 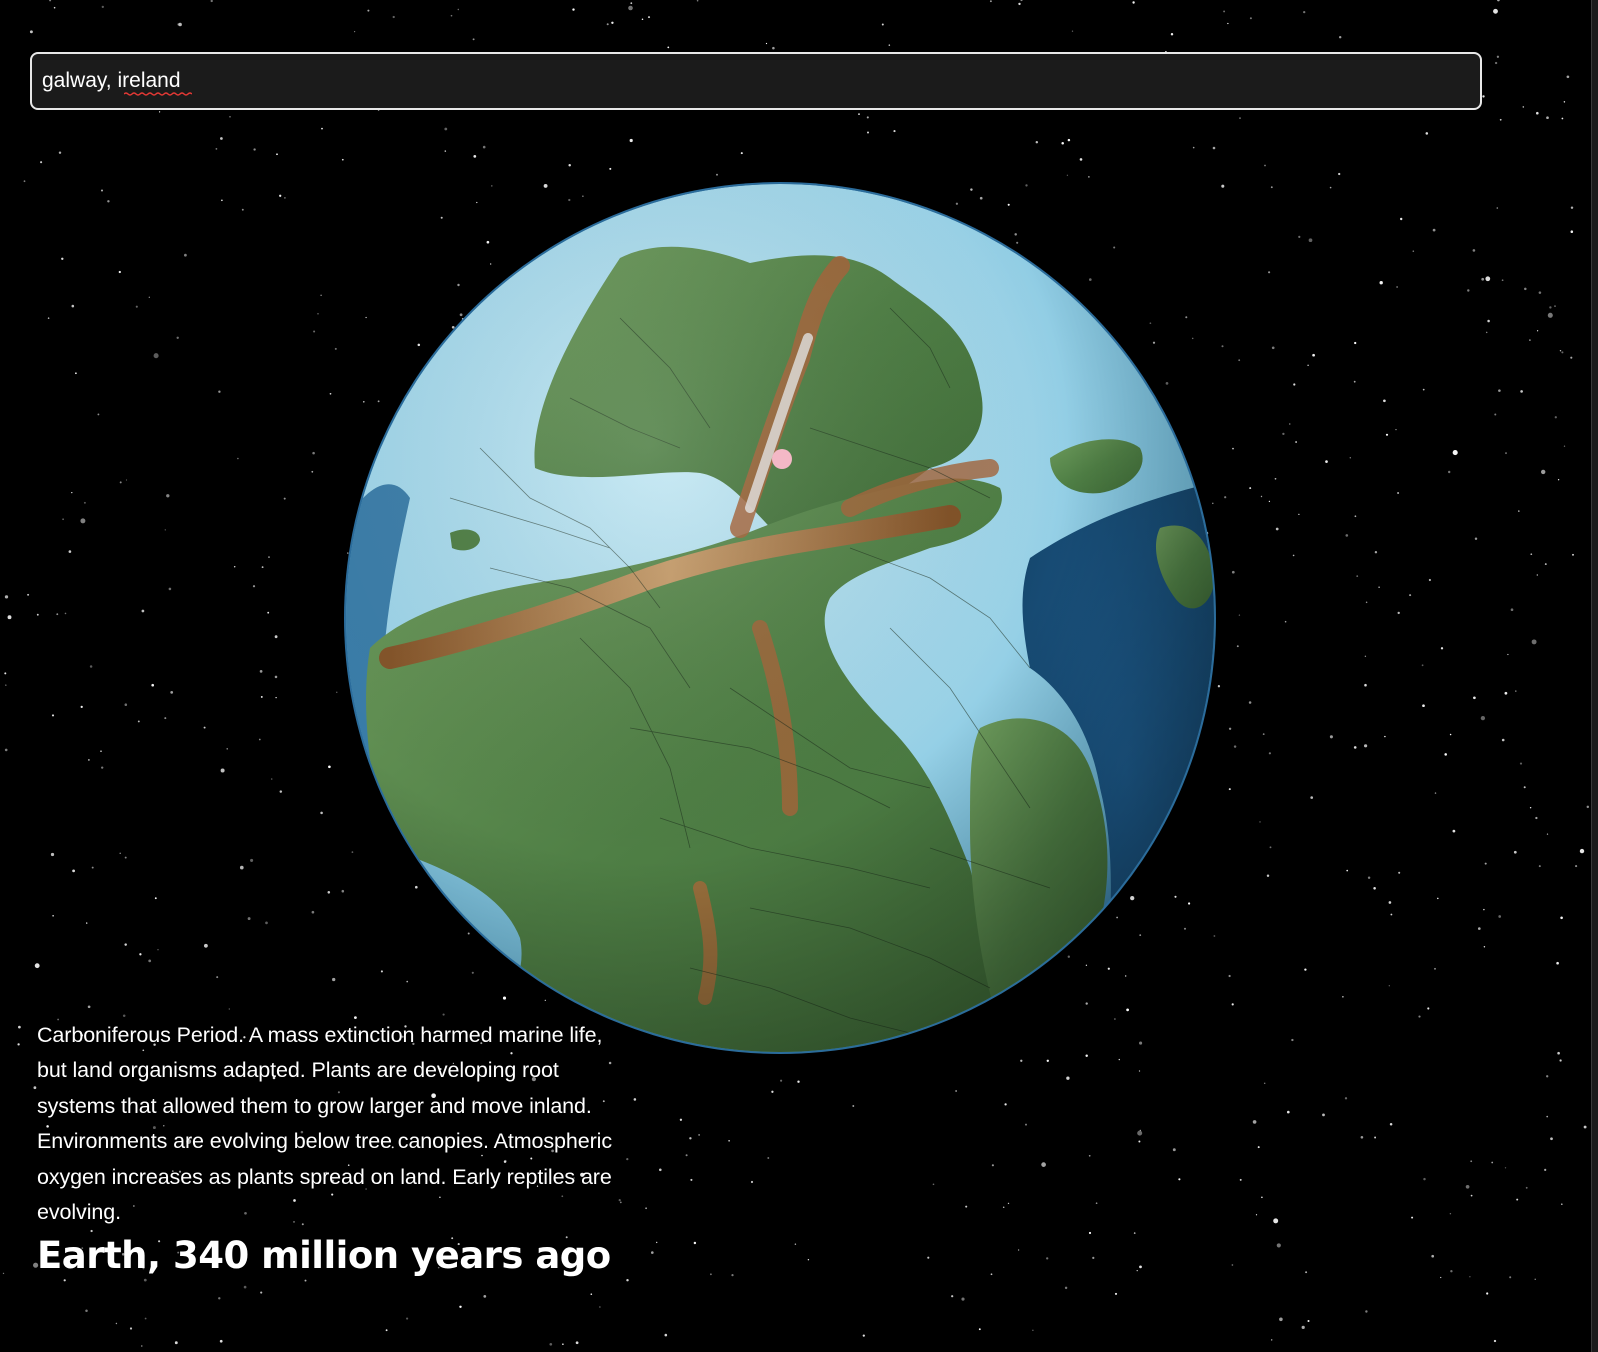 I want to click on age-title: Earth, 340 million years ago, so click(x=324, y=1255).